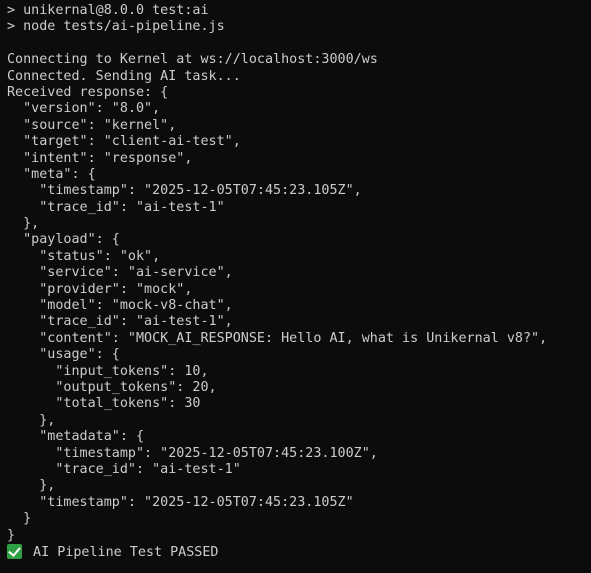 Image resolution: width=591 pixels, height=573 pixels. Describe the element at coordinates (192, 453) in the screenshot. I see `terminal-line: "timestamp": "2025-12-05T07:45:23.100Z",` at that location.